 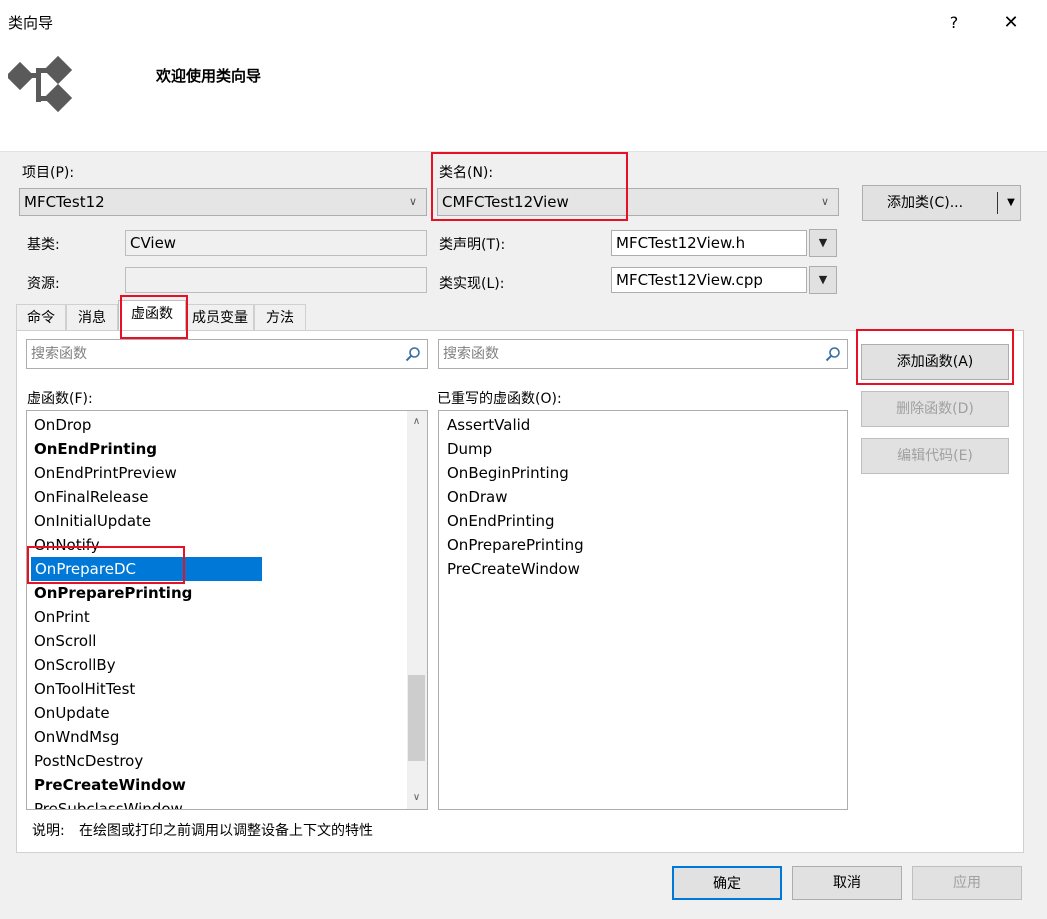 I want to click on declaration-label: 类声明(T):, so click(x=472, y=245).